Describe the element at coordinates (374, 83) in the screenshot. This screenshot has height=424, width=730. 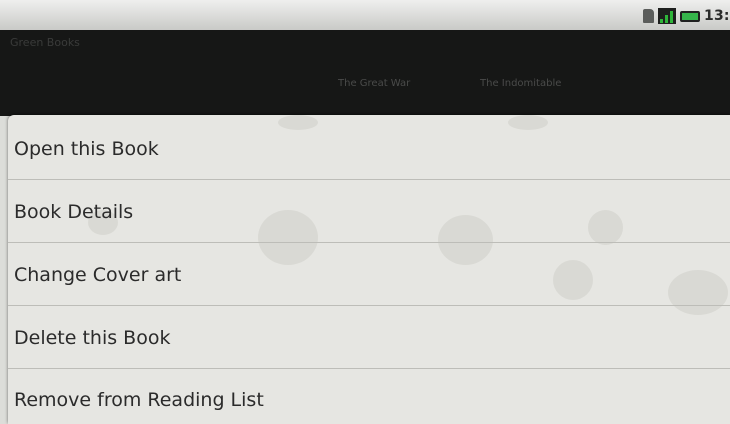
I see `tab-the-great-war: The Great War` at that location.